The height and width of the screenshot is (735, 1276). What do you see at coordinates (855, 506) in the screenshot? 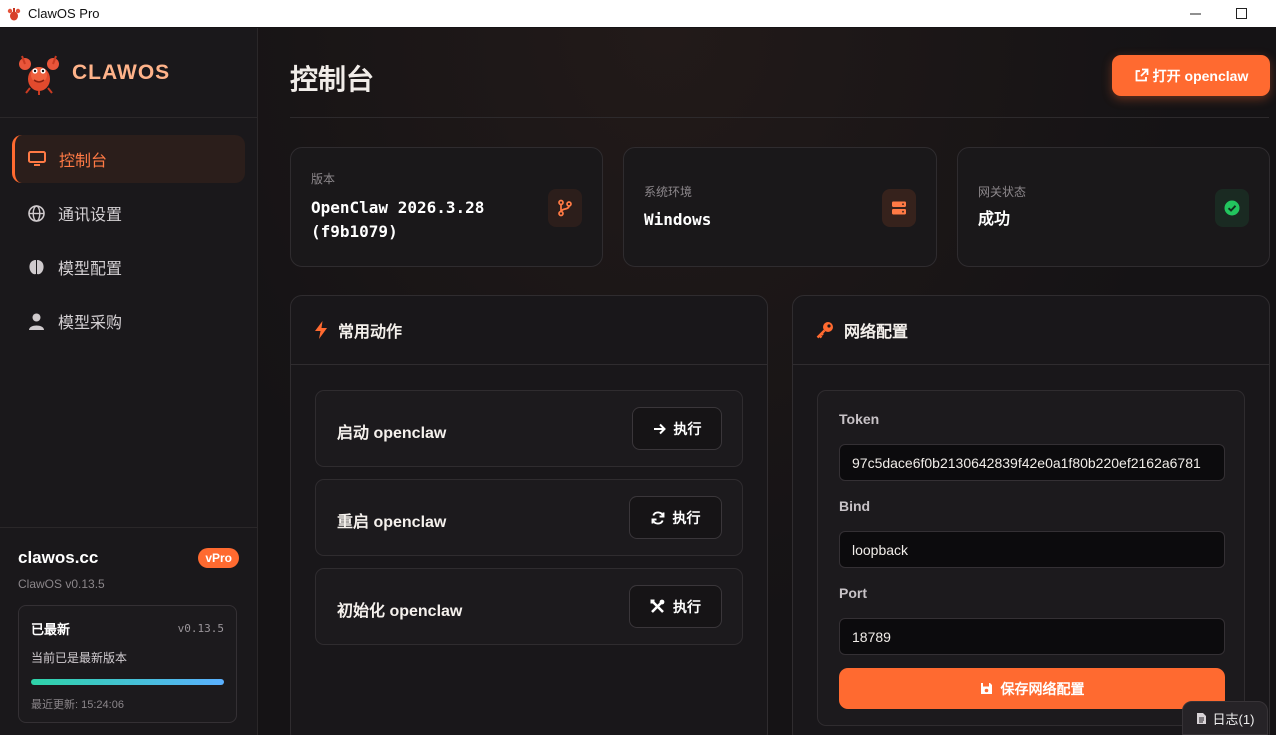
I see `bind-label: Bind` at bounding box center [855, 506].